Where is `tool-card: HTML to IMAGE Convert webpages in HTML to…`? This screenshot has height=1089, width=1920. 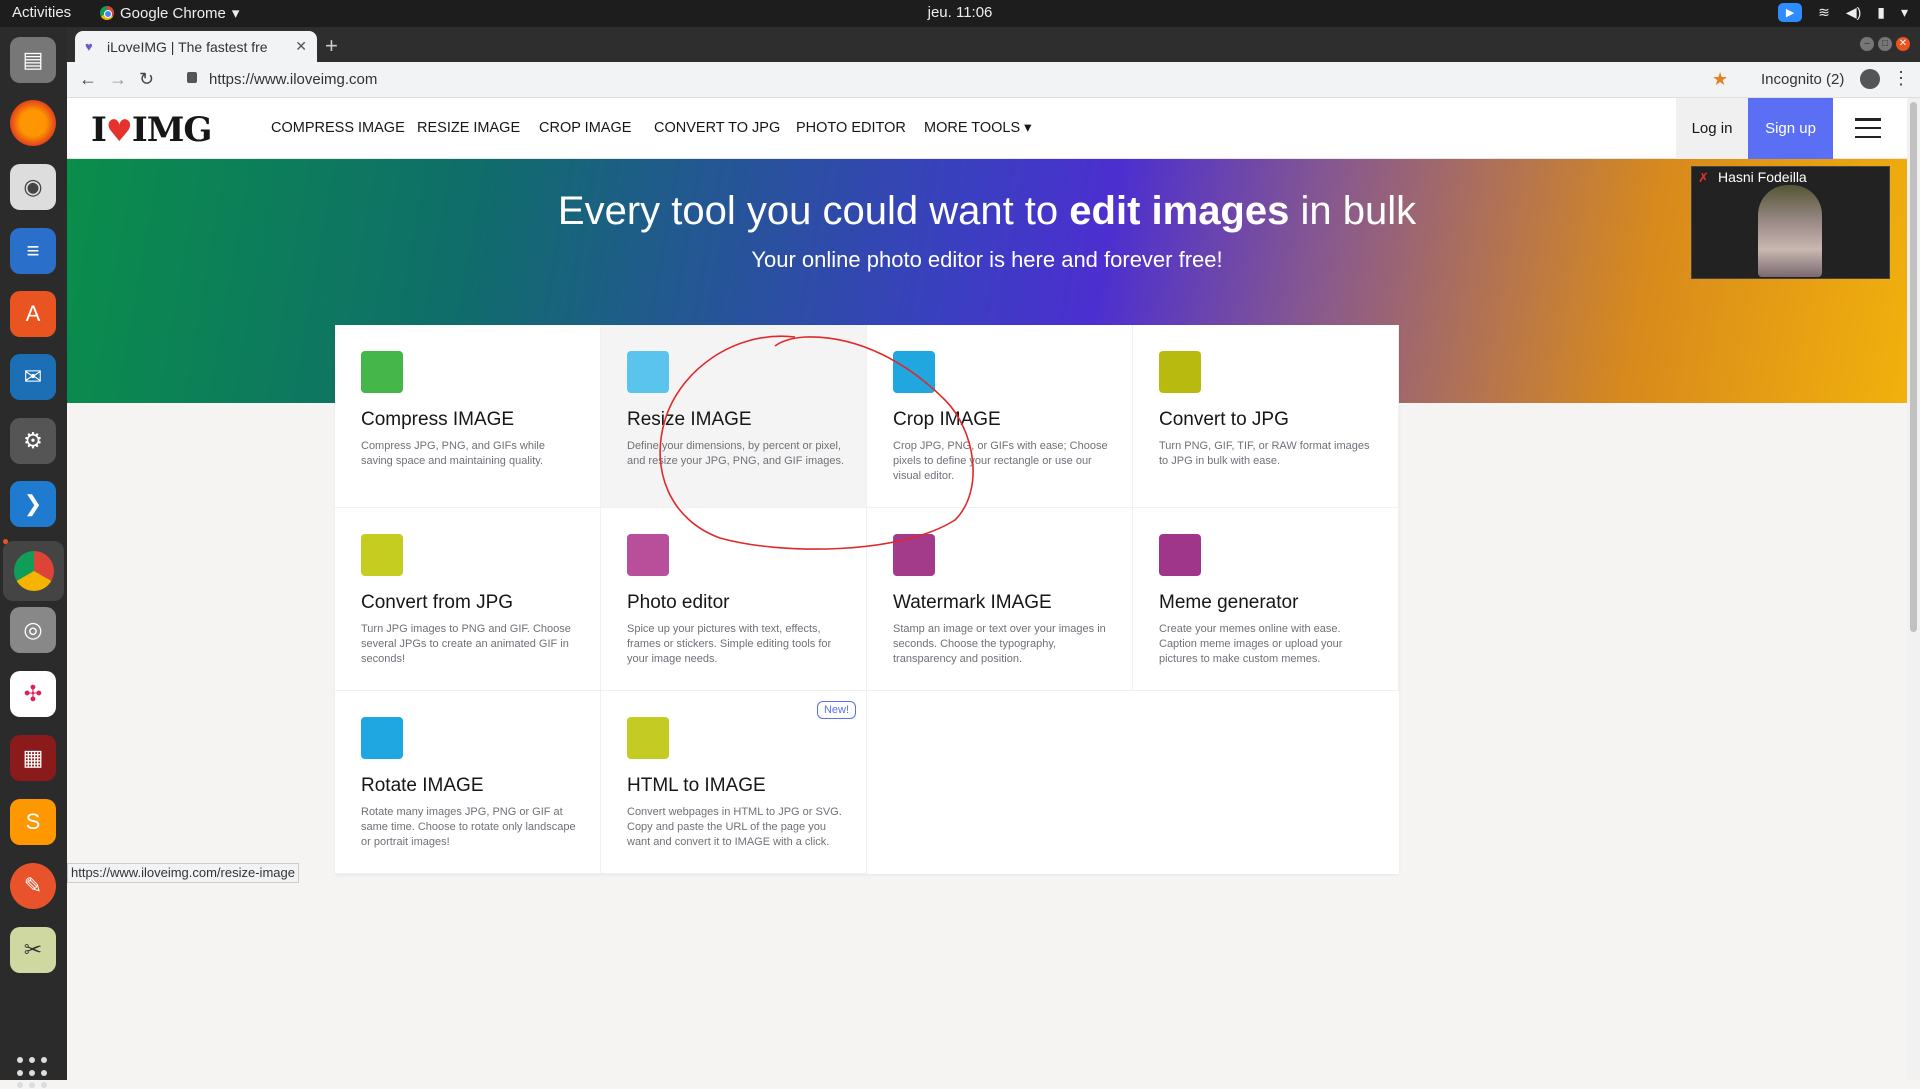 tool-card: HTML to IMAGE Convert webpages in HTML to… is located at coordinates (734, 782).